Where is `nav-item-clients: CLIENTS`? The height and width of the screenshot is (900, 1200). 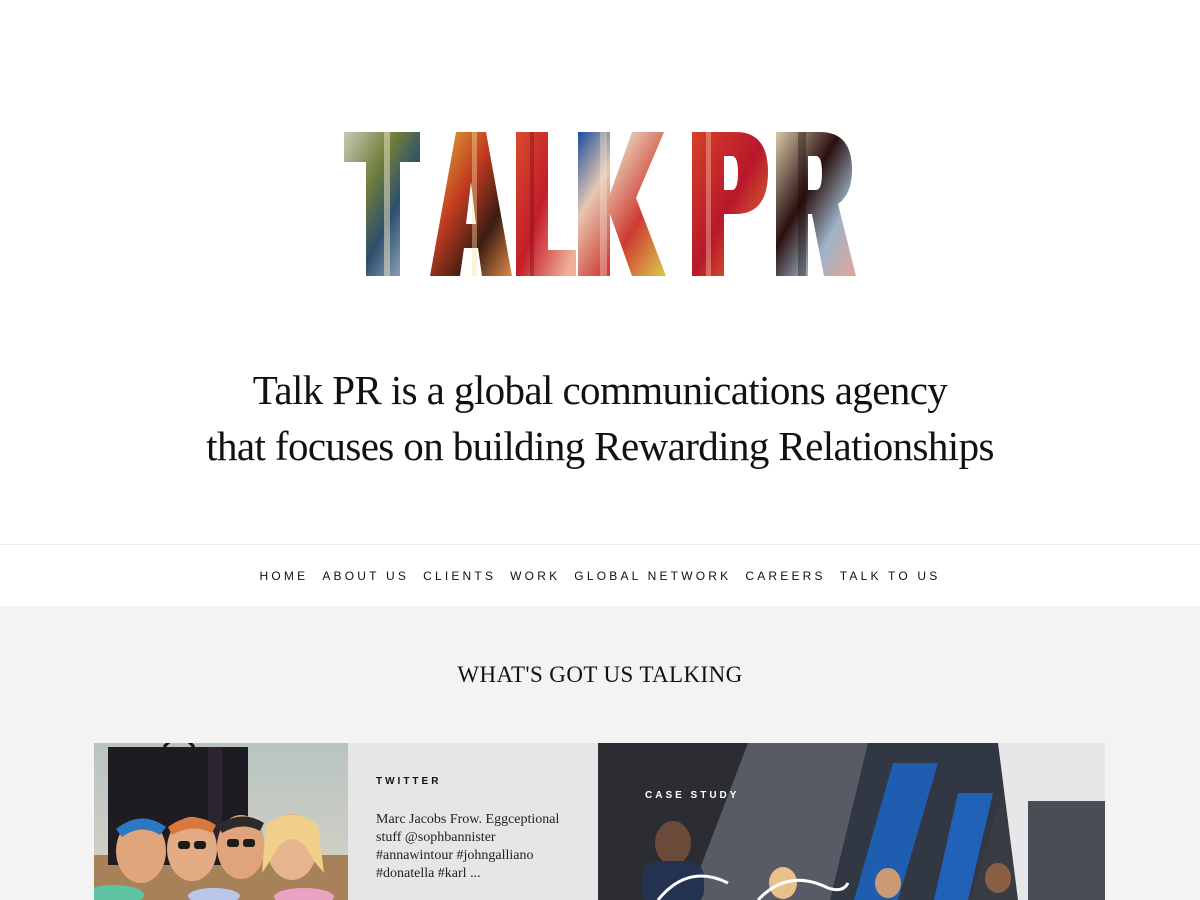
nav-item-clients: CLIENTS is located at coordinates (459, 576).